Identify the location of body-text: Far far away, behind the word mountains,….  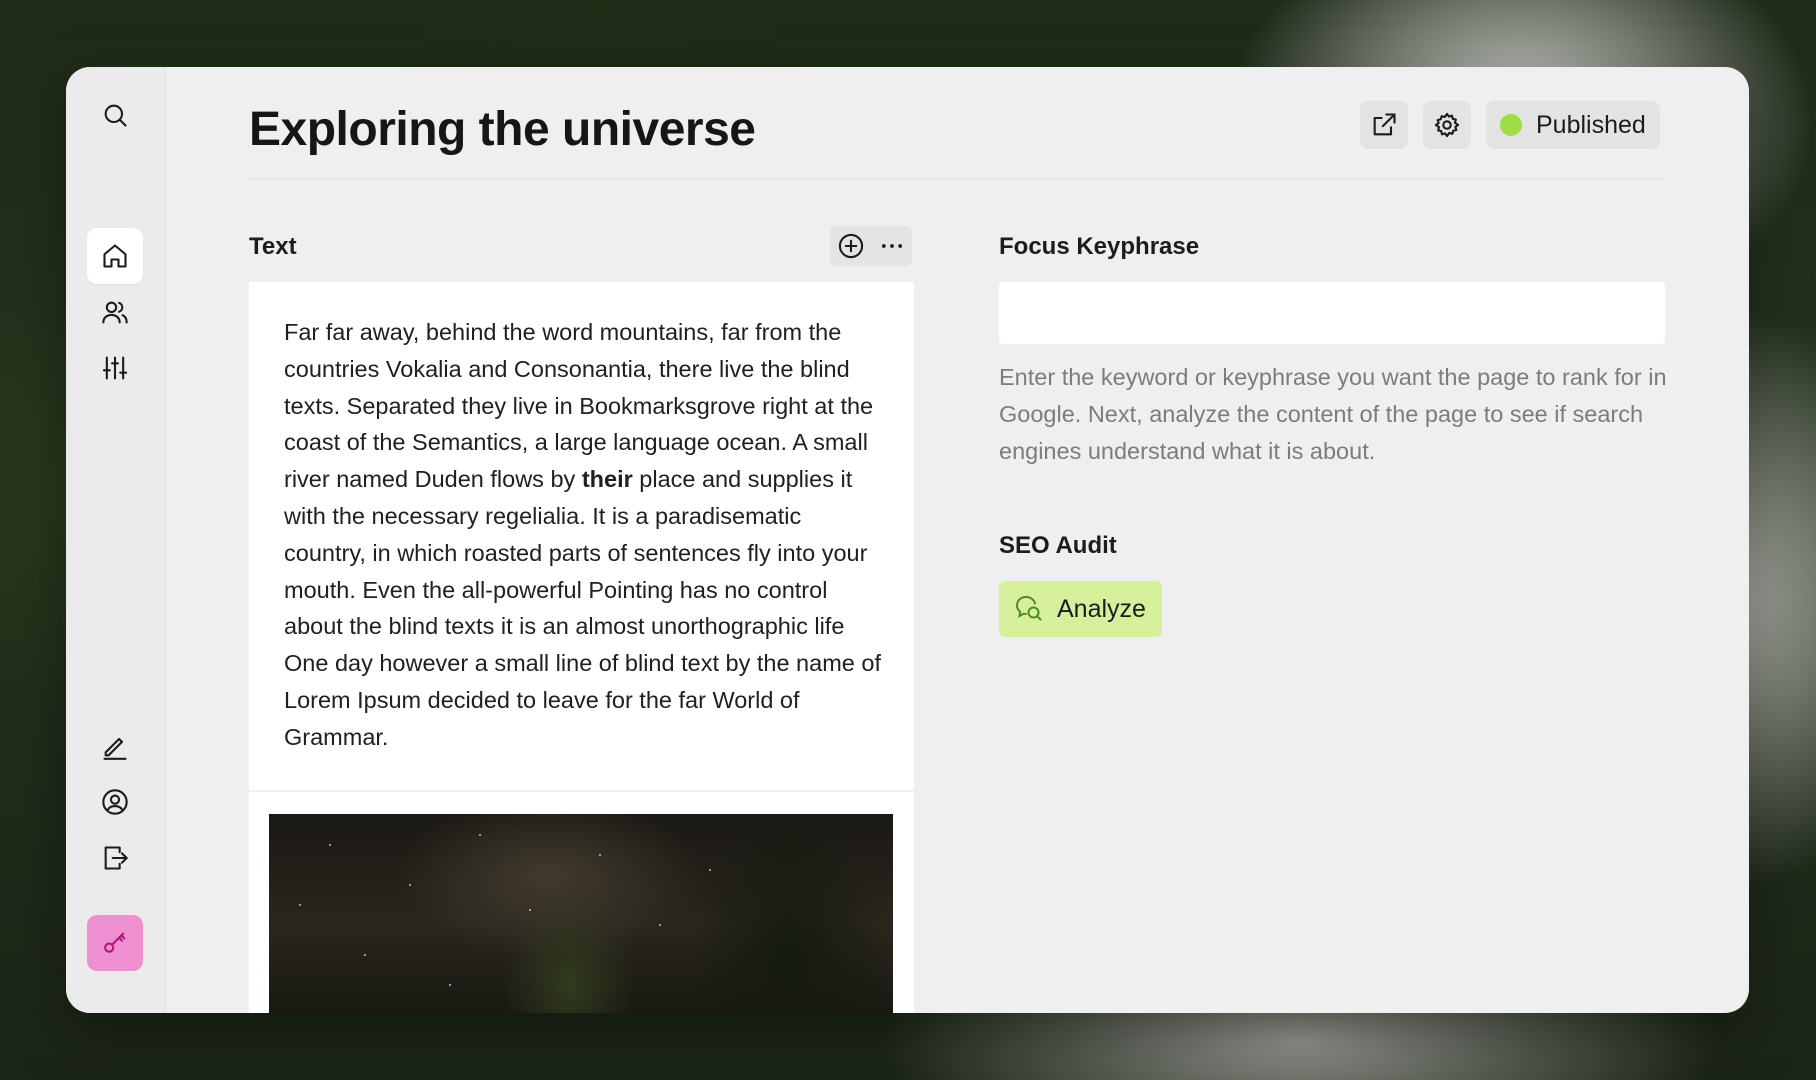
(586, 535).